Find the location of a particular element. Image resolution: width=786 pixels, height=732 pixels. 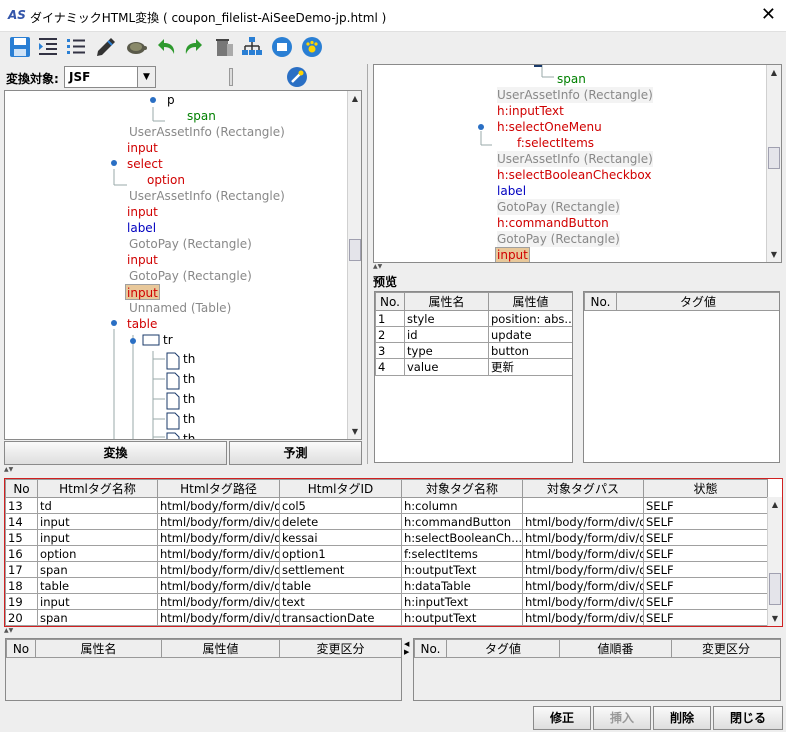

indent-icon is located at coordinates (48, 47).